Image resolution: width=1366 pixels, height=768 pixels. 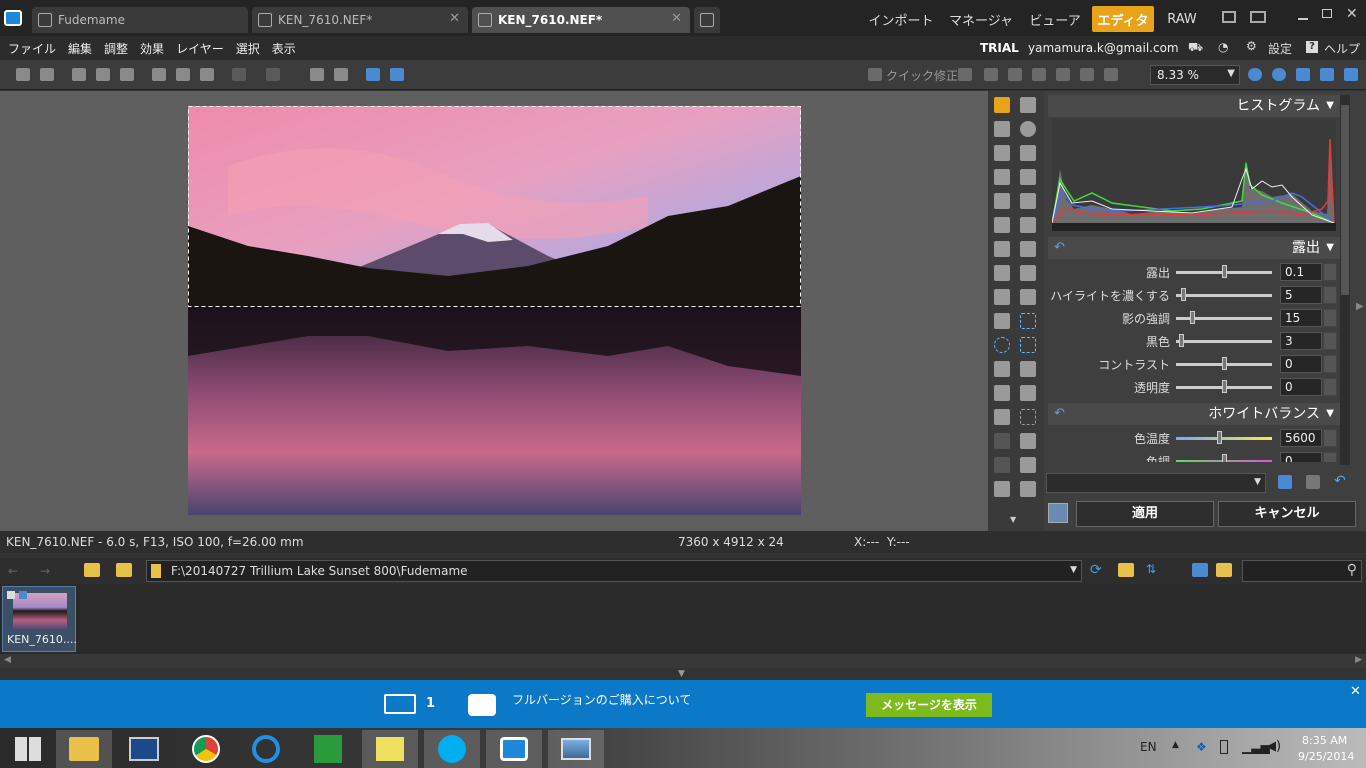 I want to click on skype-icon, so click(x=452, y=749).